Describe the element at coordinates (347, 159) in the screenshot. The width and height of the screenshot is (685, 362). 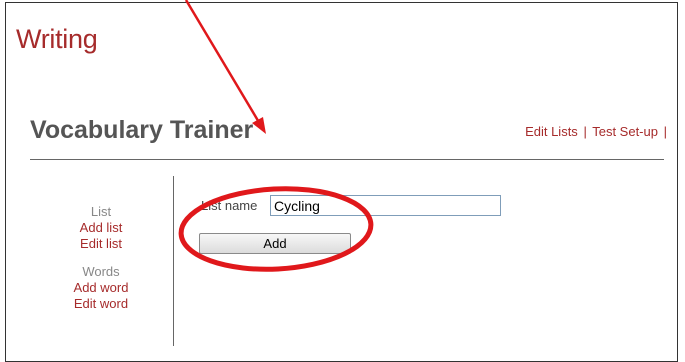
I see `header-divider` at that location.